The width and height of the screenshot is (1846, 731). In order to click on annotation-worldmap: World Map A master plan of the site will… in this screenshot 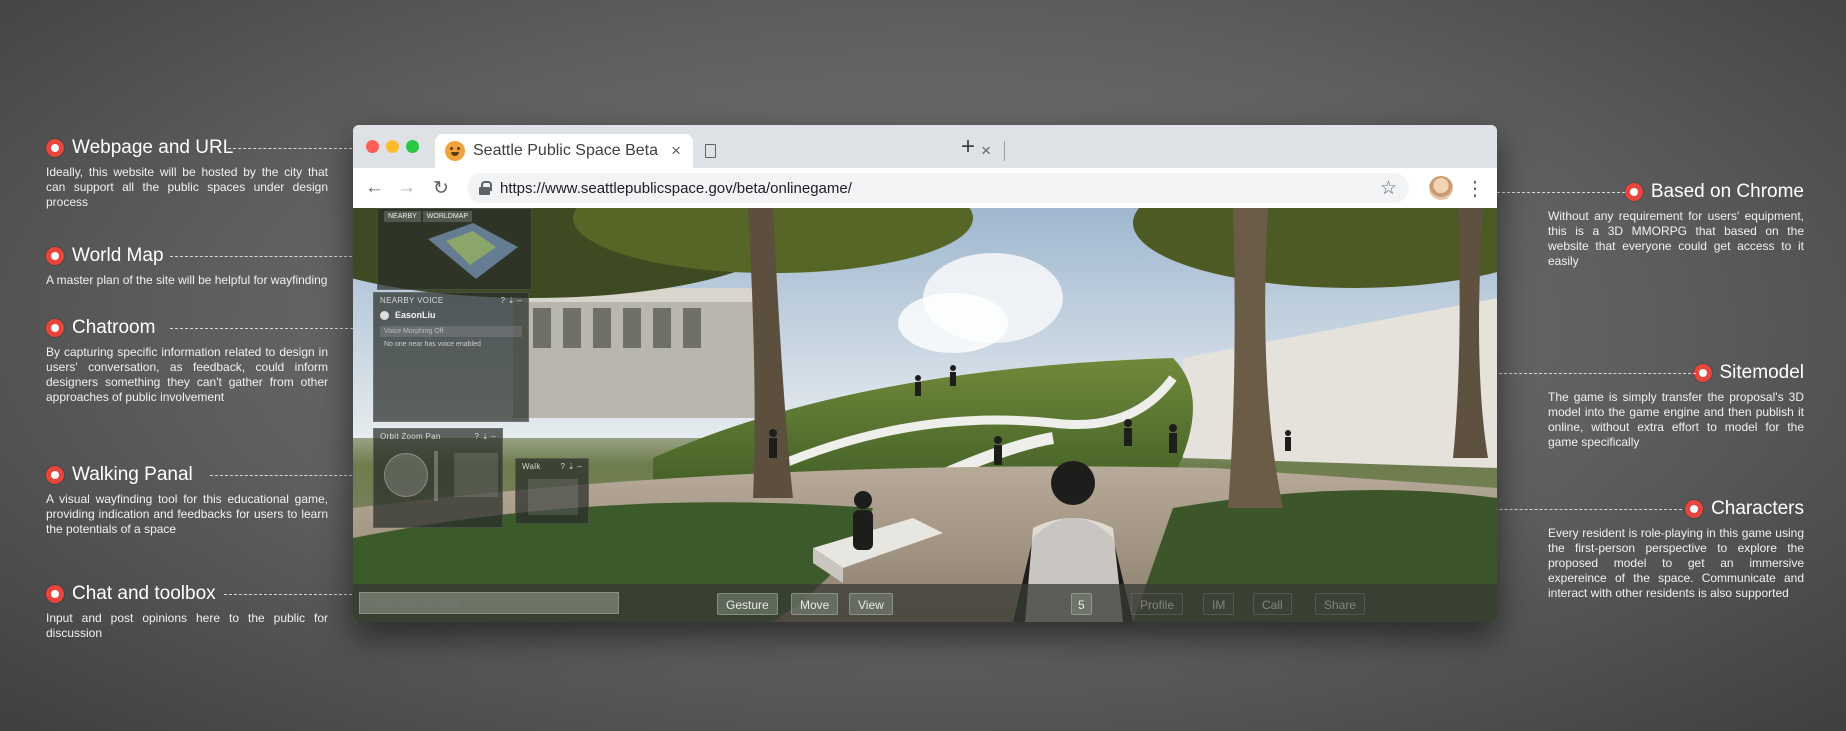, I will do `click(187, 266)`.